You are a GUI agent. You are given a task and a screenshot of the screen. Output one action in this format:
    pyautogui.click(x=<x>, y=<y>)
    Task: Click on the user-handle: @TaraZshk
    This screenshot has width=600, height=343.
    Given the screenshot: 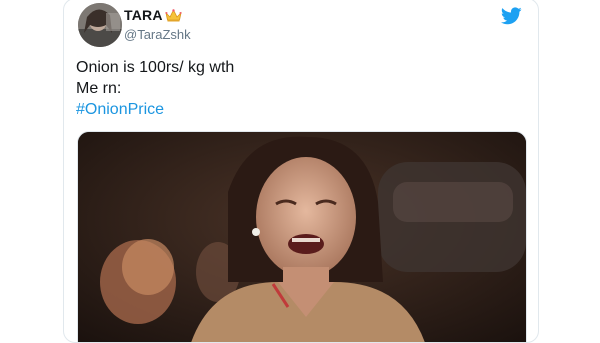 What is the action you would take?
    pyautogui.click(x=157, y=34)
    